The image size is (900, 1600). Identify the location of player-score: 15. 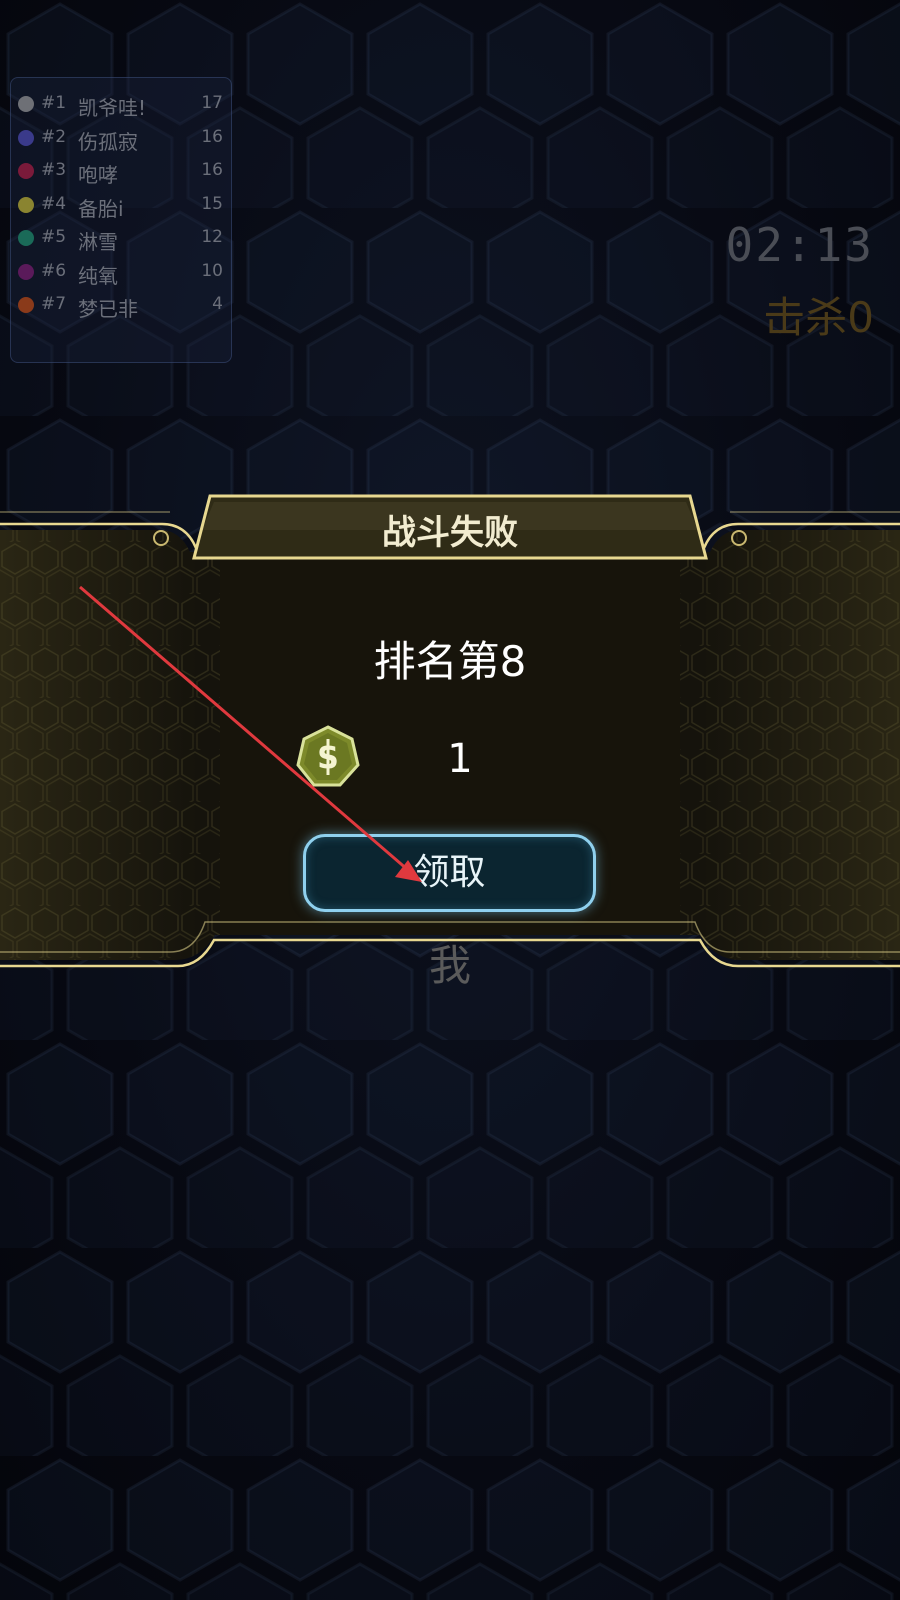
(212, 203).